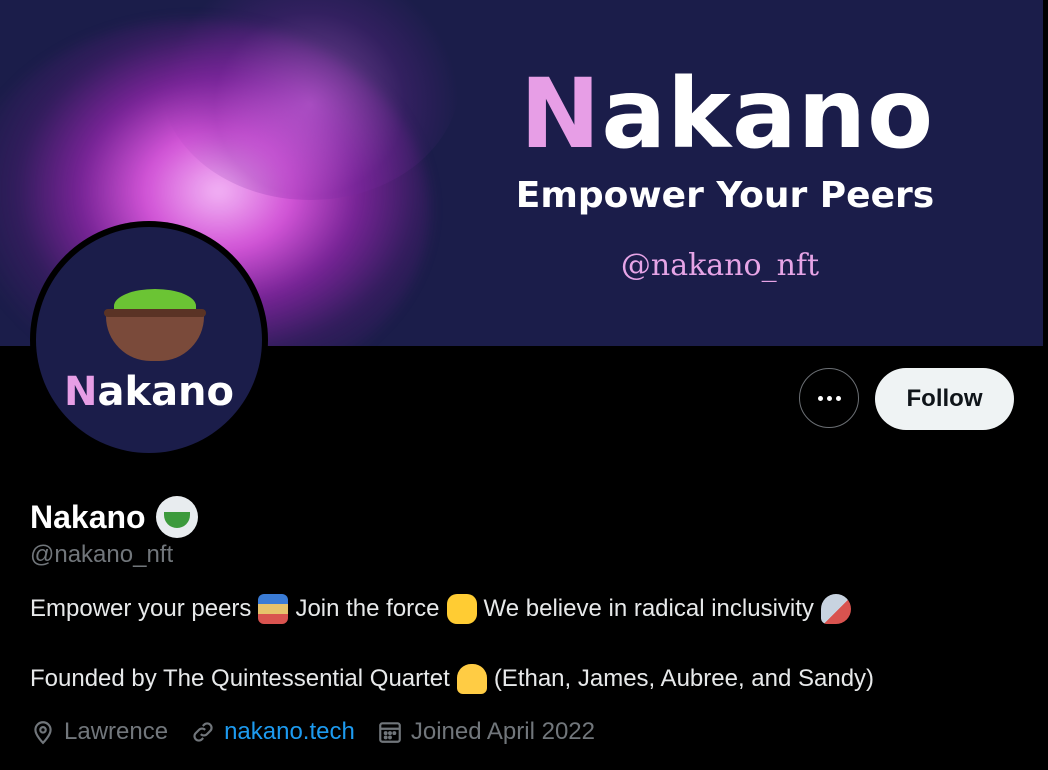 This screenshot has width=1048, height=770. I want to click on location-text: Lawrence, so click(116, 731).